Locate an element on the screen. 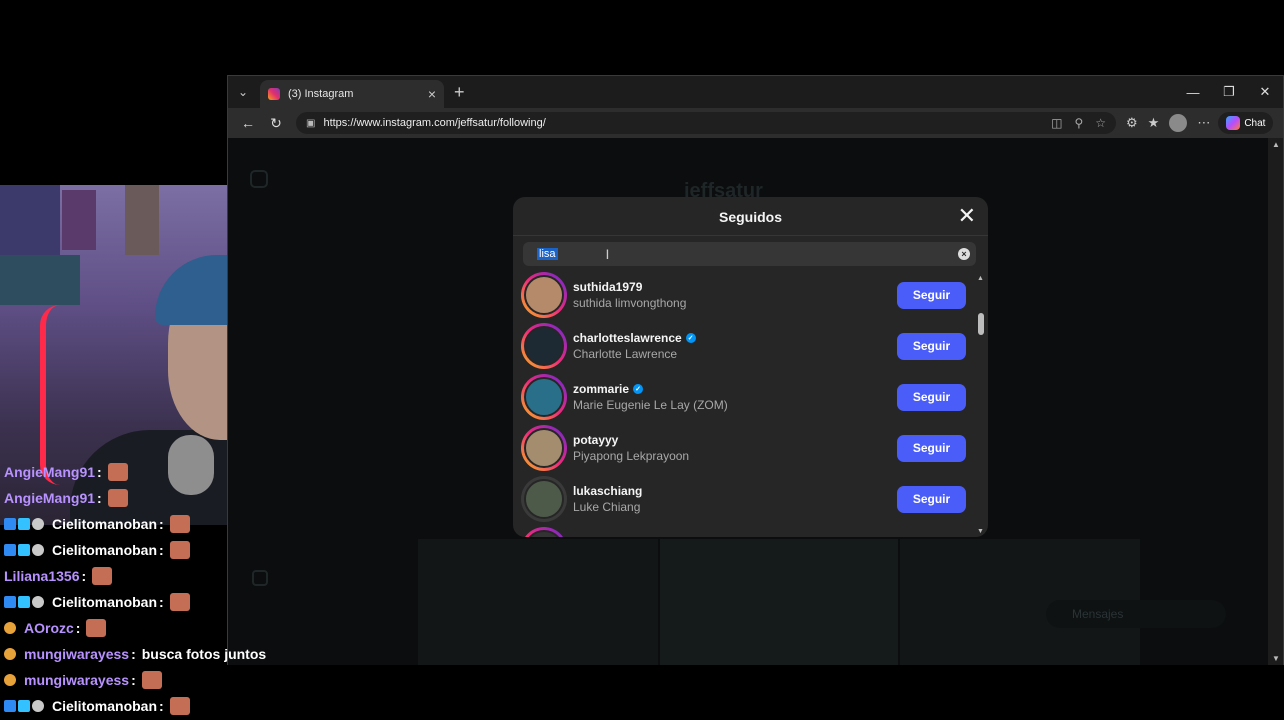 This screenshot has height=720, width=1284. messages-button: Mensajes is located at coordinates (1136, 614).